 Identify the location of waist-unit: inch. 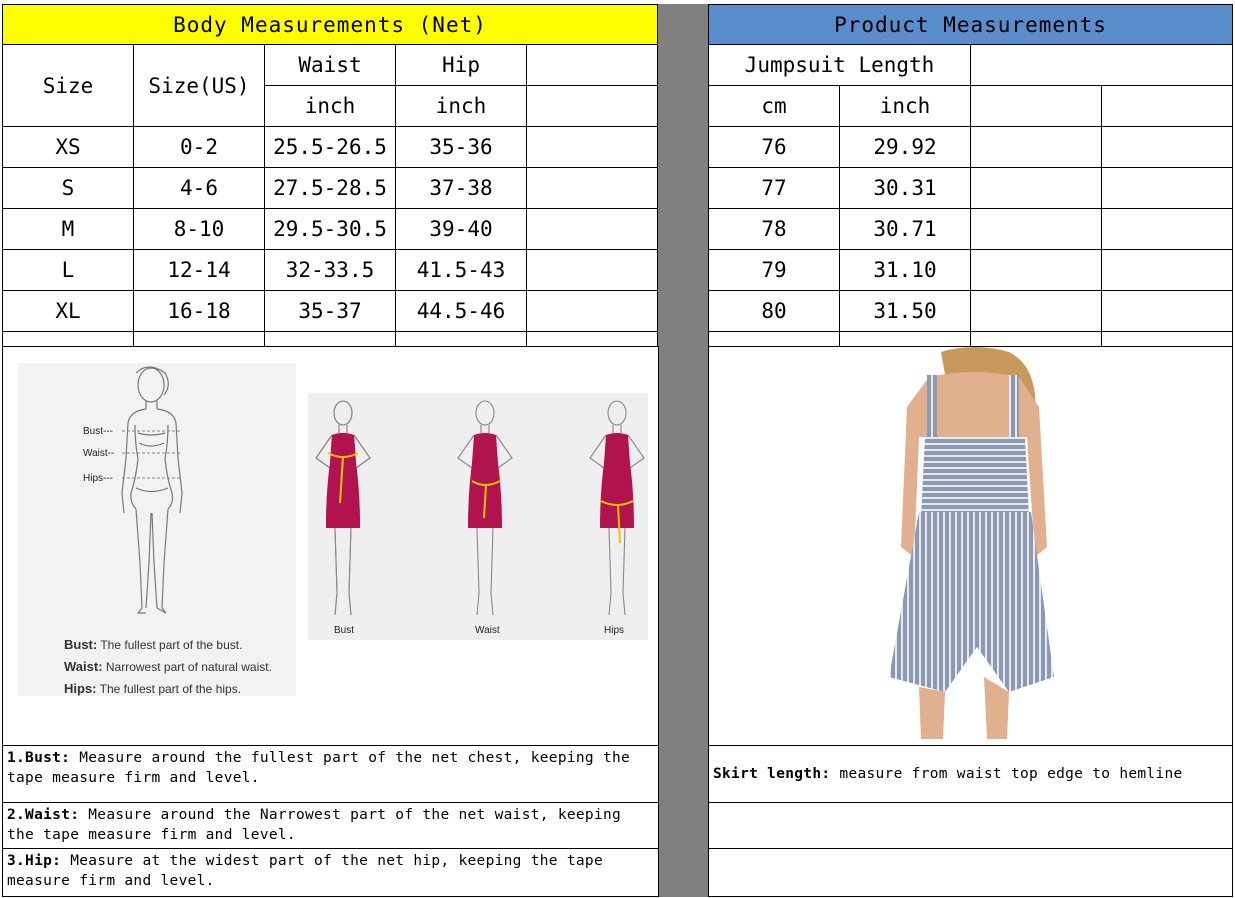
(330, 106).